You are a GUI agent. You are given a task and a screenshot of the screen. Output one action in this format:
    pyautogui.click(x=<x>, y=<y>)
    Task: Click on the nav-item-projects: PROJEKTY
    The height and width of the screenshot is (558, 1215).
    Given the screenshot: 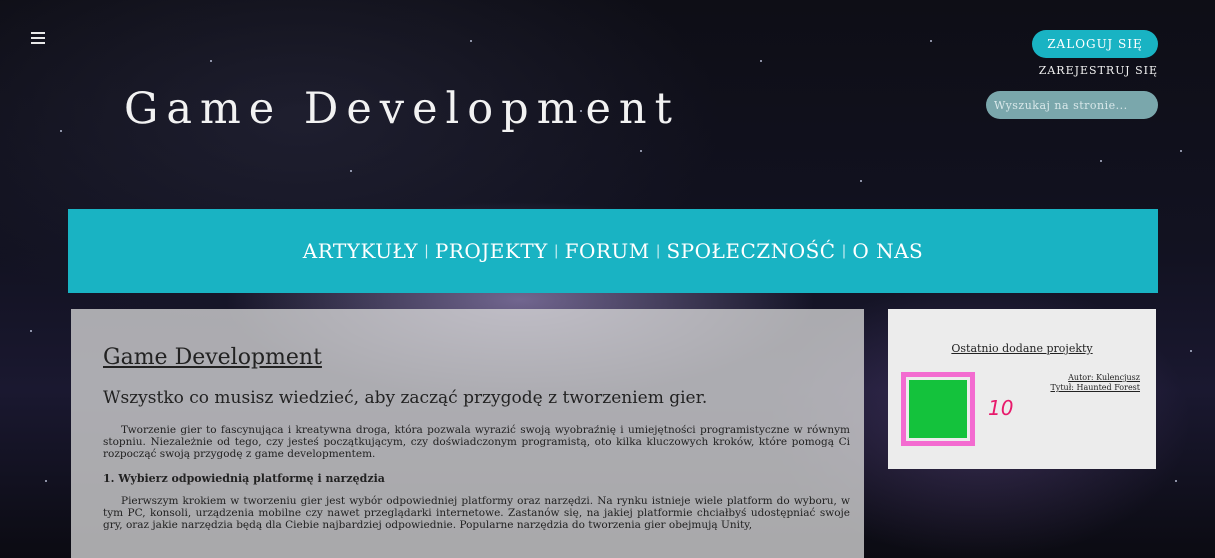 What is the action you would take?
    pyautogui.click(x=491, y=251)
    